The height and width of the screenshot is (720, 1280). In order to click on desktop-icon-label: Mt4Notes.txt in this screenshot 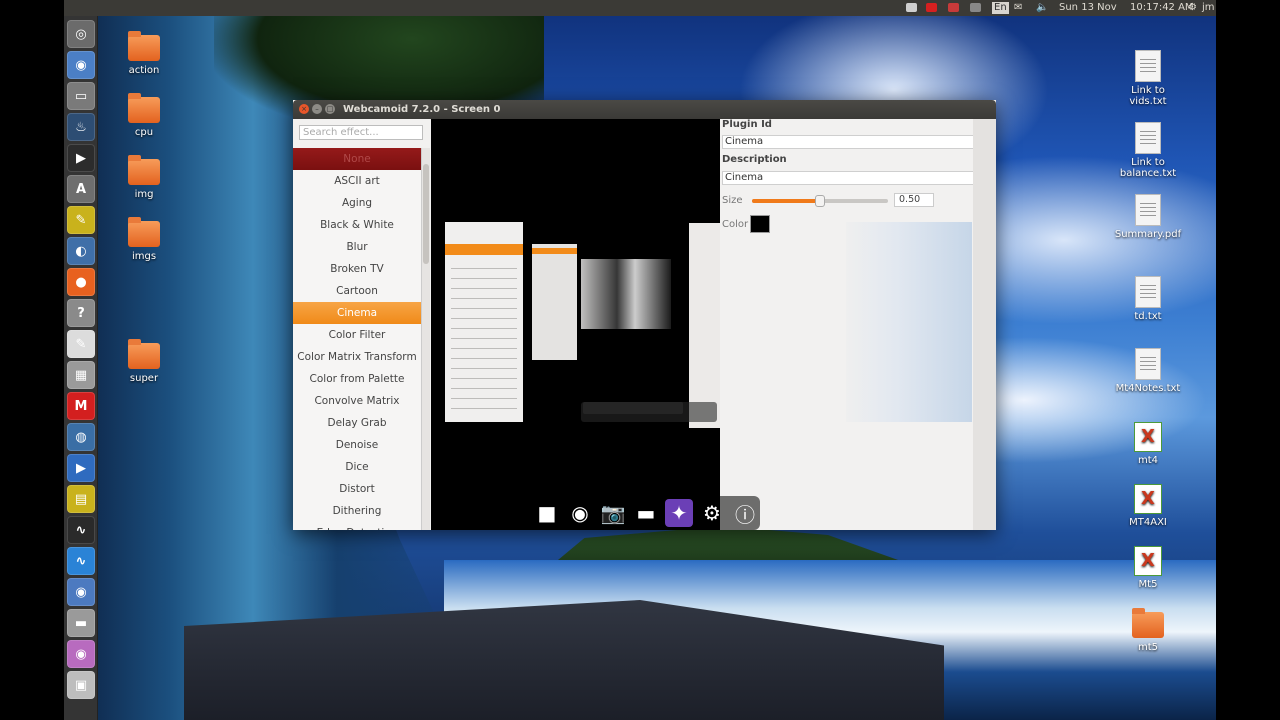, I will do `click(1148, 388)`.